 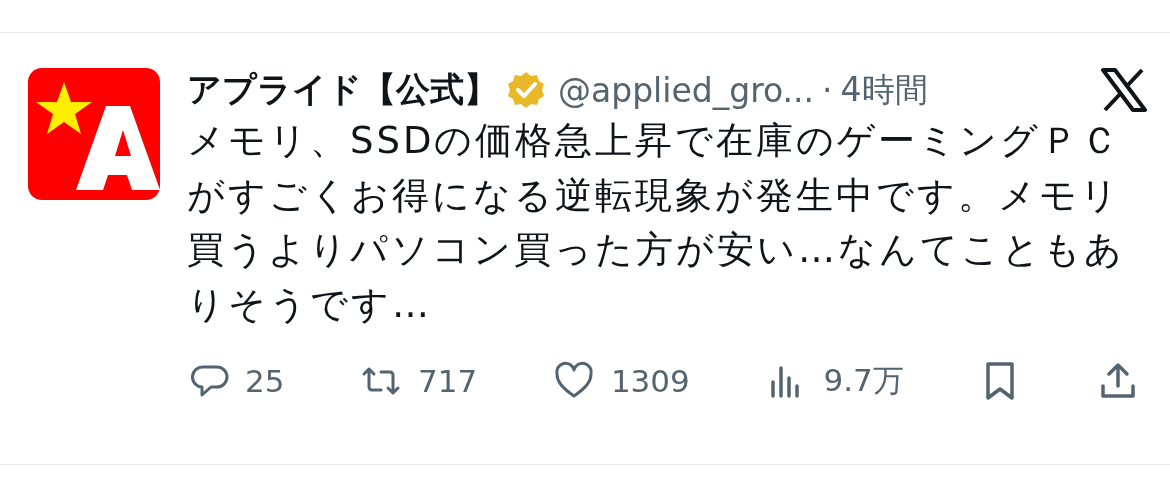 I want to click on post-time: 4時間, so click(x=884, y=90).